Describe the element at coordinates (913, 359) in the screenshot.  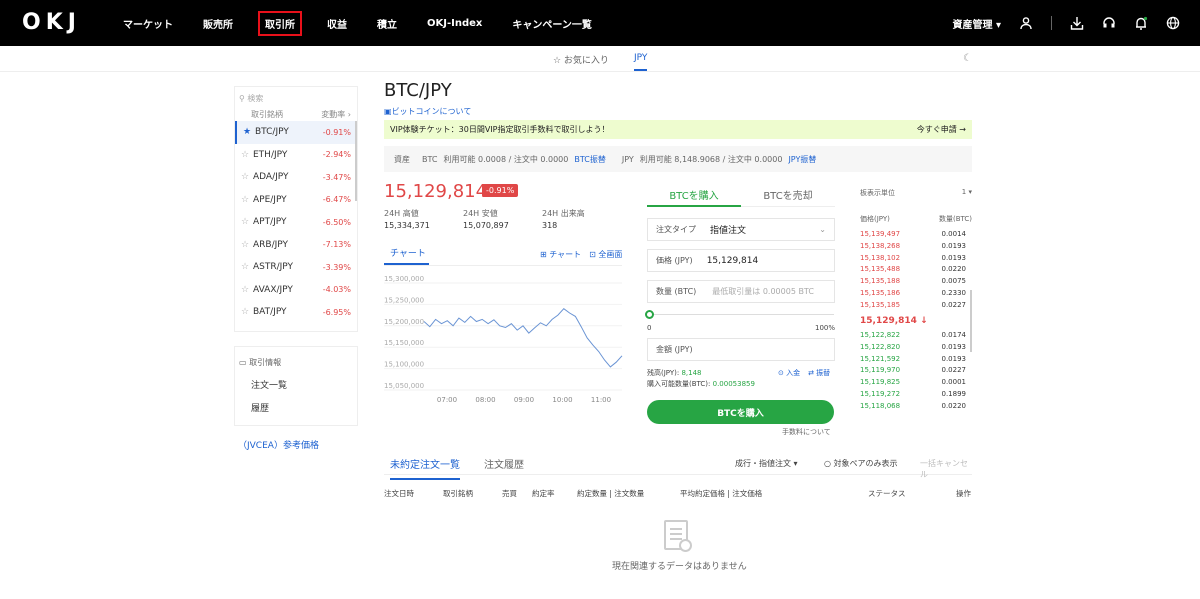
I see `bid-row: 15,121,592 0.0193` at that location.